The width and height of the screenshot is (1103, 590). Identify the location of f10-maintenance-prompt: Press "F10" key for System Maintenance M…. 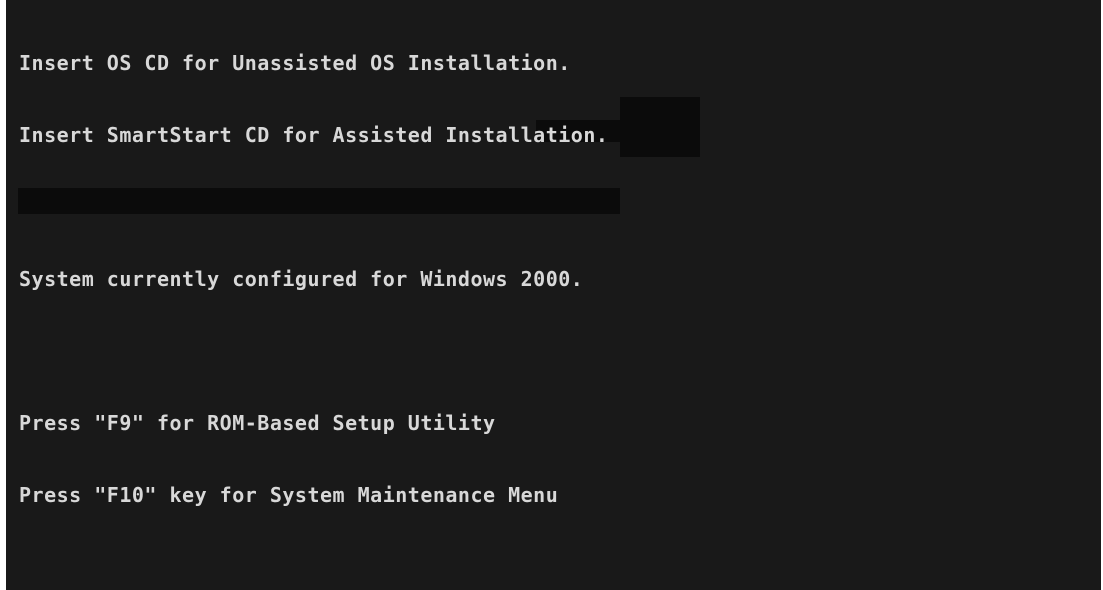
(289, 495).